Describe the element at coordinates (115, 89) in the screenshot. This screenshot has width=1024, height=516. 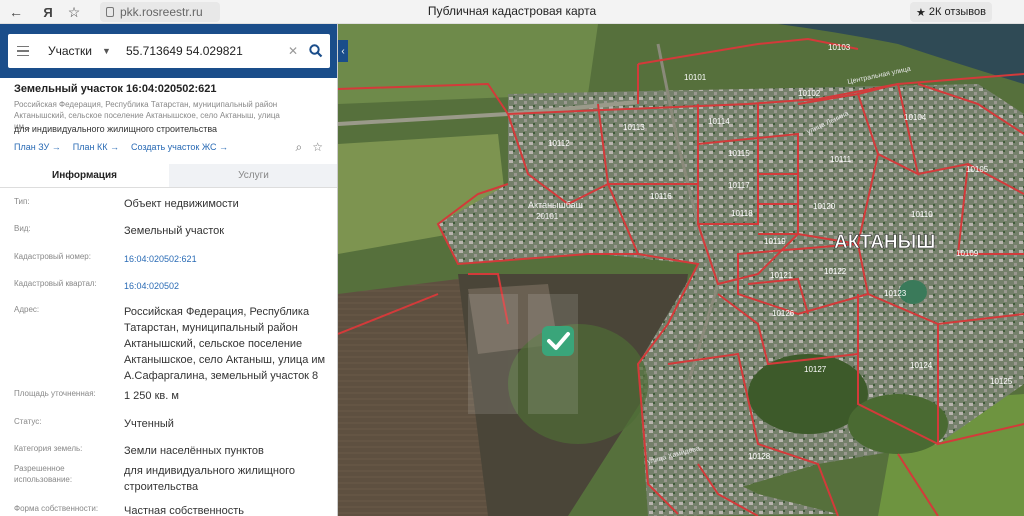
I see `object-title: Земельный участок 16:04:020502:621` at that location.